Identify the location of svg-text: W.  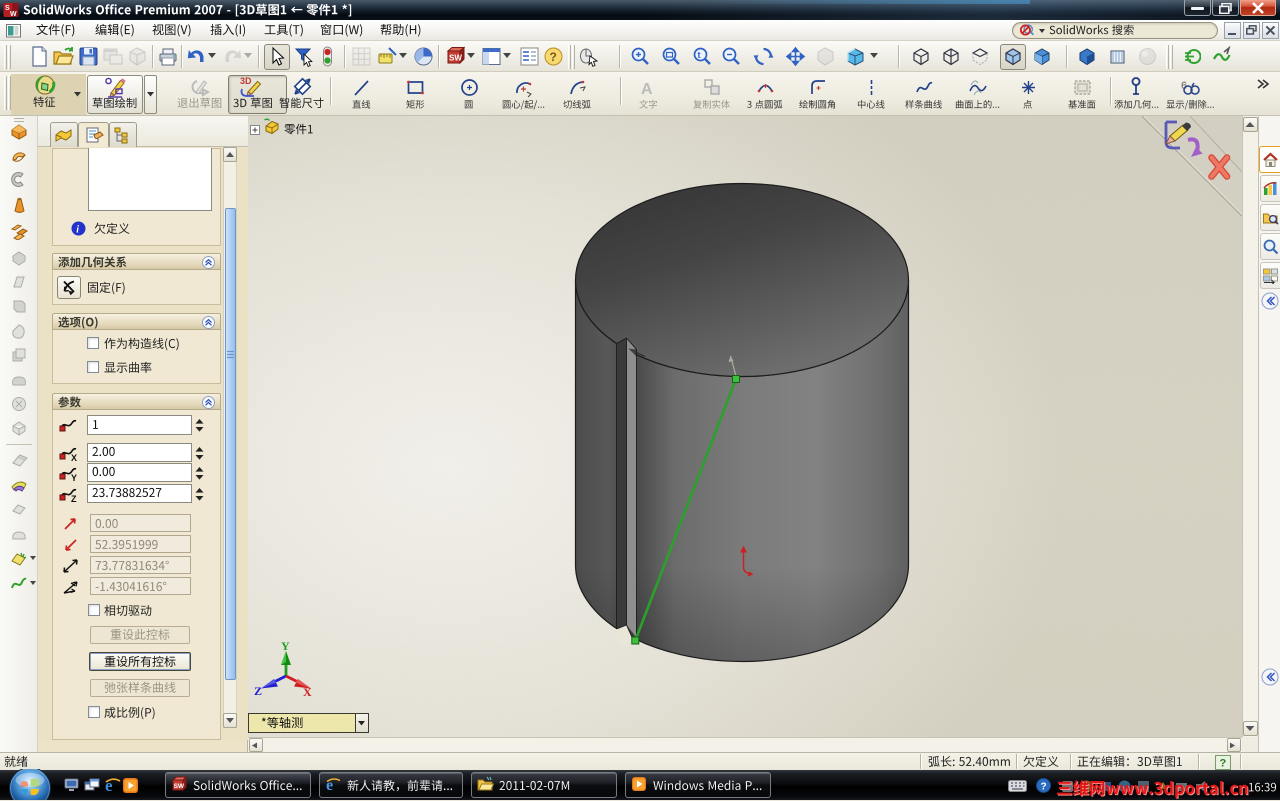
(13, 14).